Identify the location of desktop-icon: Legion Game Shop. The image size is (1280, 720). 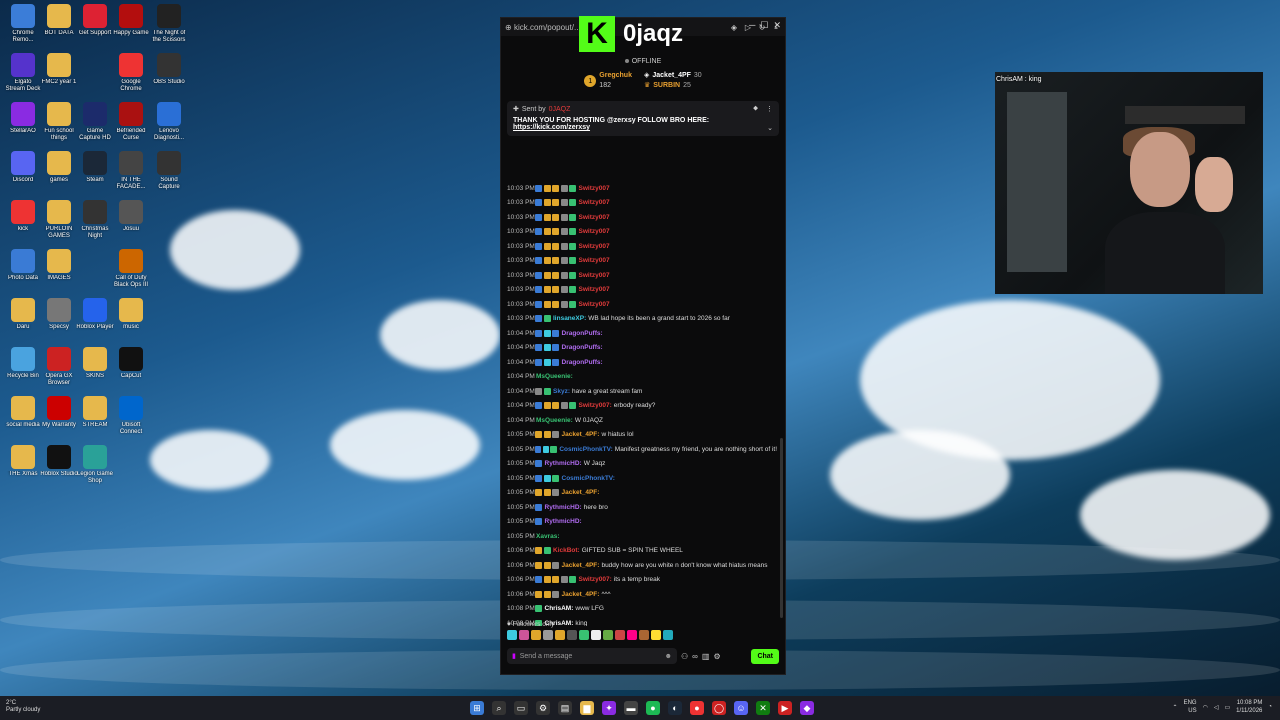
(95, 465).